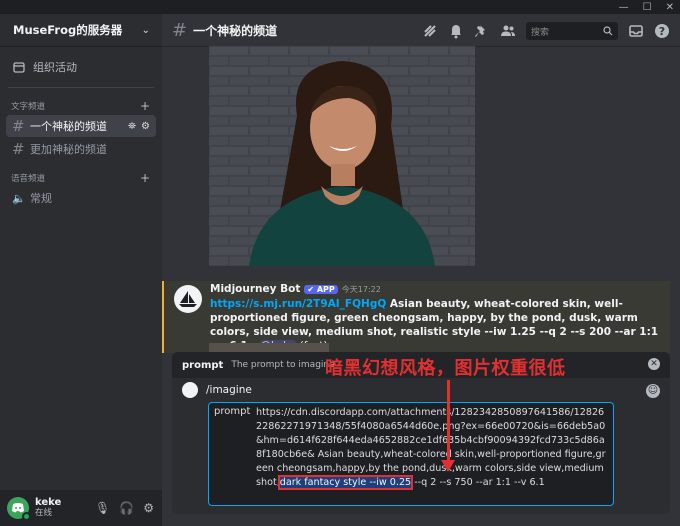 This screenshot has height=526, width=680. Describe the element at coordinates (139, 126) in the screenshot. I see `channel-tools: ⛯ ⚙` at that location.